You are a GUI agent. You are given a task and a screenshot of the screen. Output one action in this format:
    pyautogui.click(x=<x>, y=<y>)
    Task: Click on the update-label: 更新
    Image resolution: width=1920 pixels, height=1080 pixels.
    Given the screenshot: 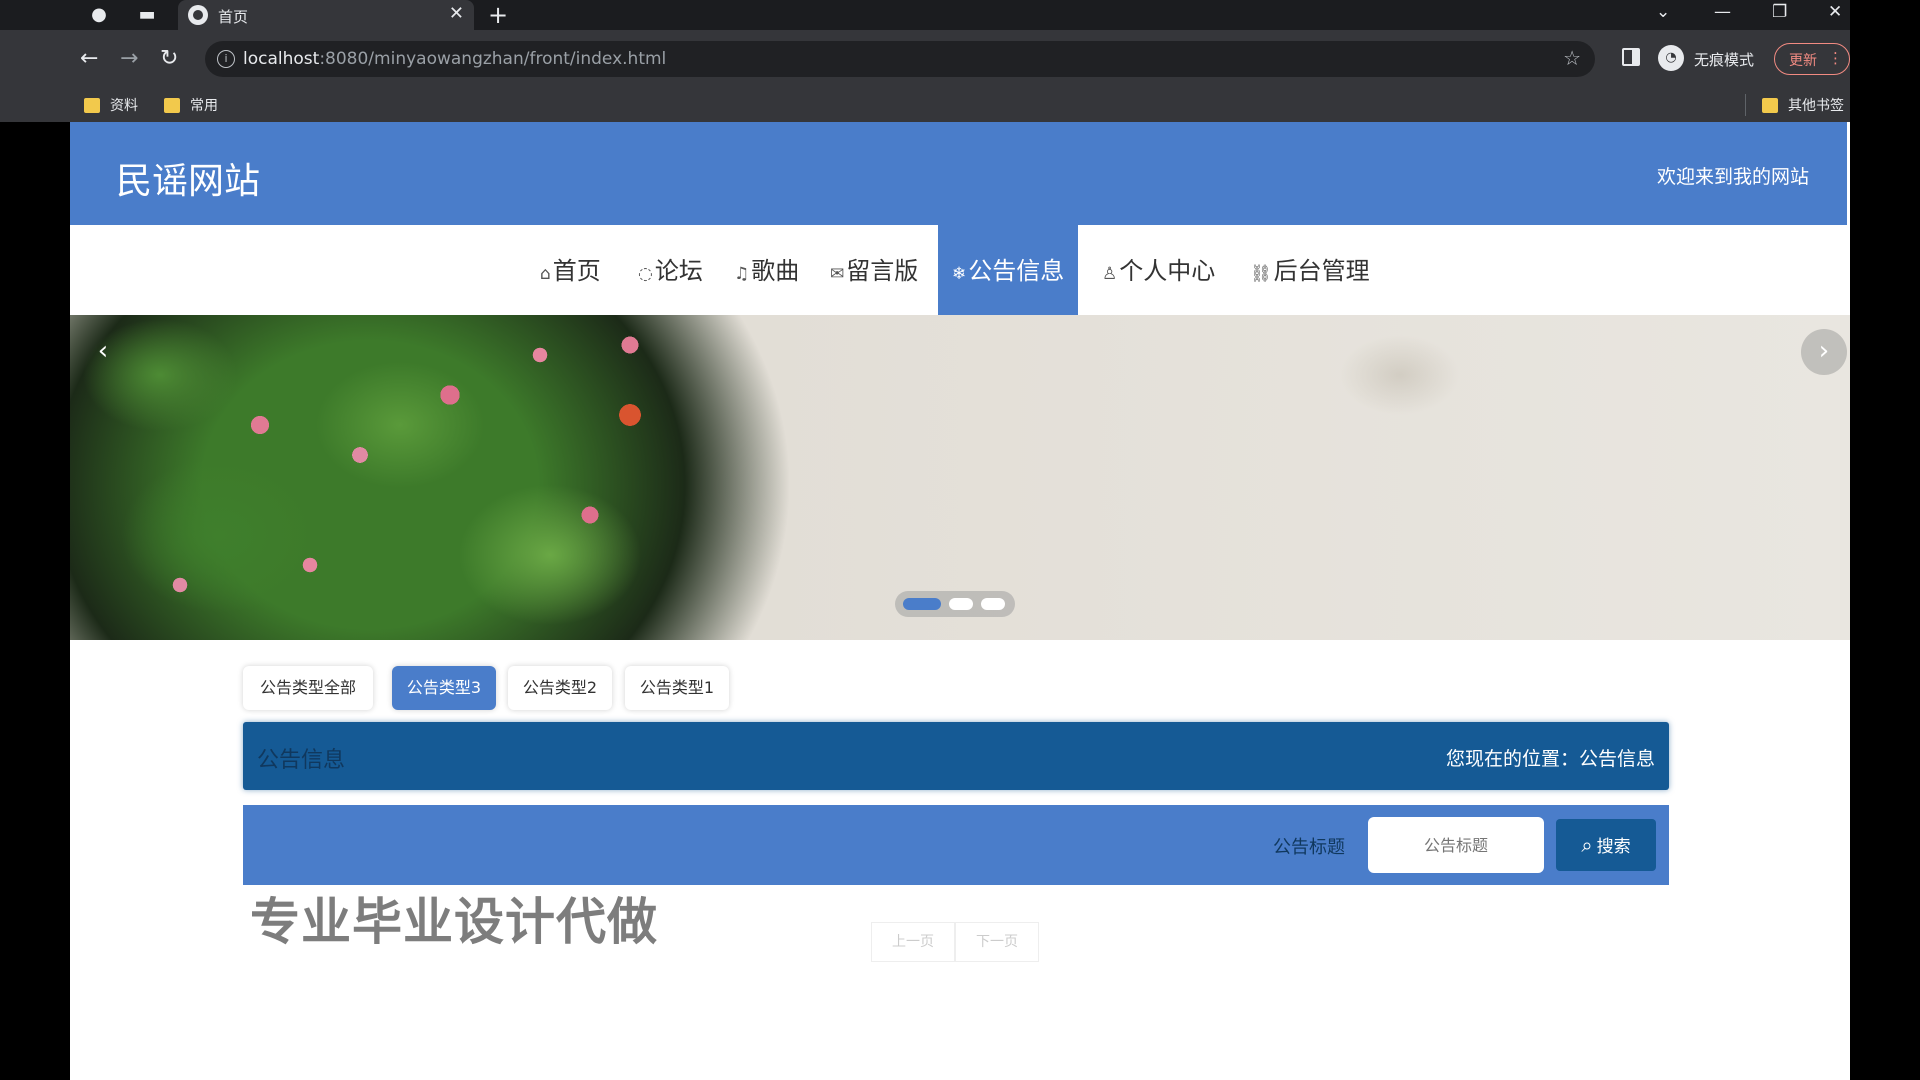 What is the action you would take?
    pyautogui.click(x=1803, y=61)
    